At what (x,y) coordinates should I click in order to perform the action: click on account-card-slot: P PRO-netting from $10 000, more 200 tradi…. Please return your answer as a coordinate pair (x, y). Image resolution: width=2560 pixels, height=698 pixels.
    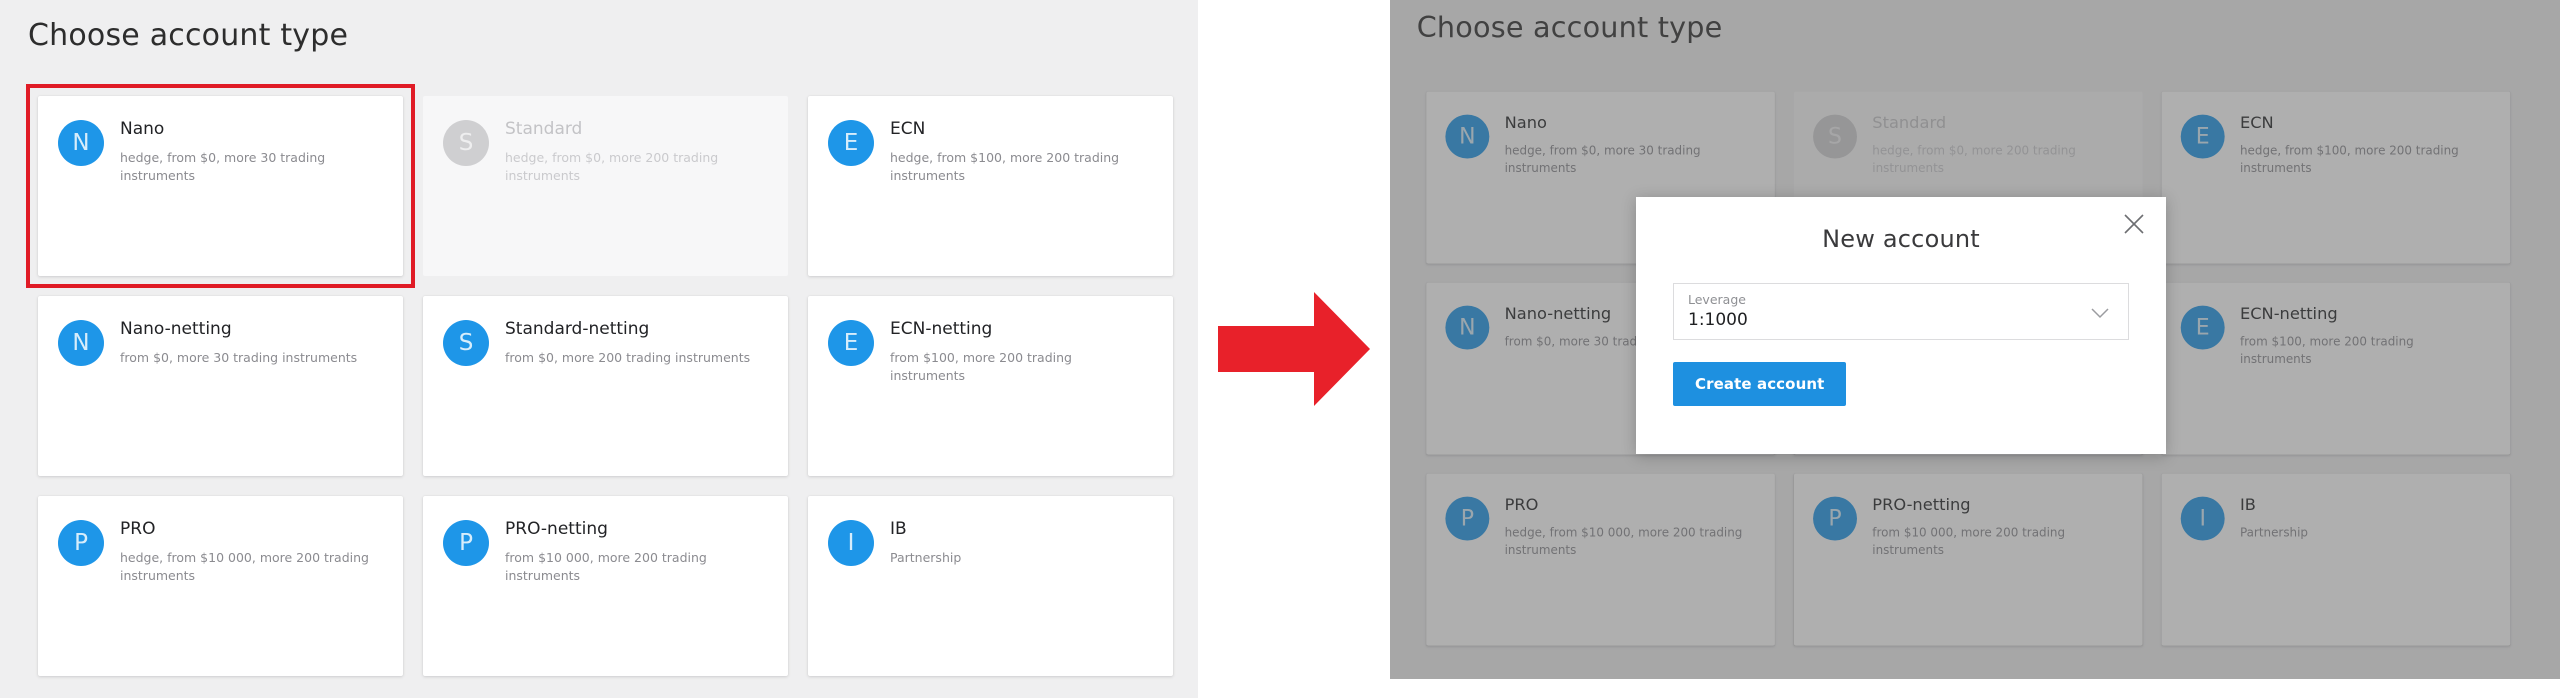
    Looking at the image, I should click on (1968, 559).